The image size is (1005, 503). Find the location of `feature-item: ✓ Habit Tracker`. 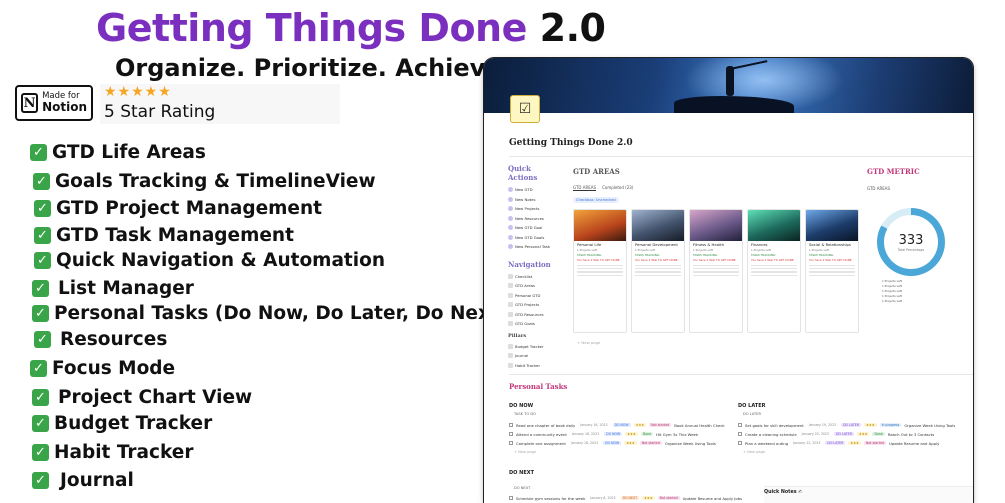

feature-item: ✓ Habit Tracker is located at coordinates (112, 452).